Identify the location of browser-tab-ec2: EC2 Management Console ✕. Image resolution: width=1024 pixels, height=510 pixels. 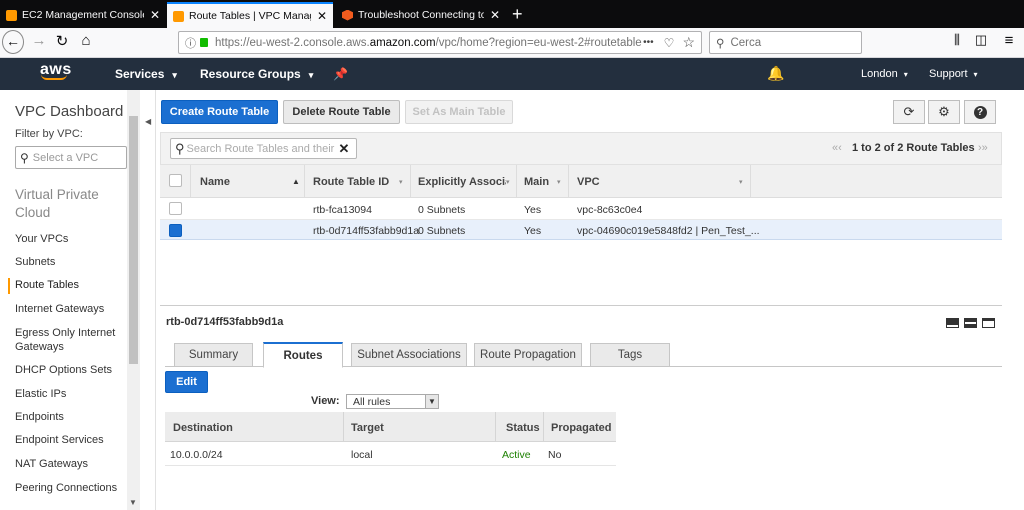
(83, 15).